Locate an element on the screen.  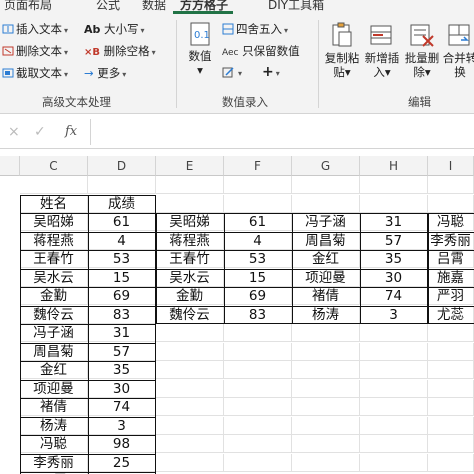
table-cell-name: 冯聪 is located at coordinates (54, 444).